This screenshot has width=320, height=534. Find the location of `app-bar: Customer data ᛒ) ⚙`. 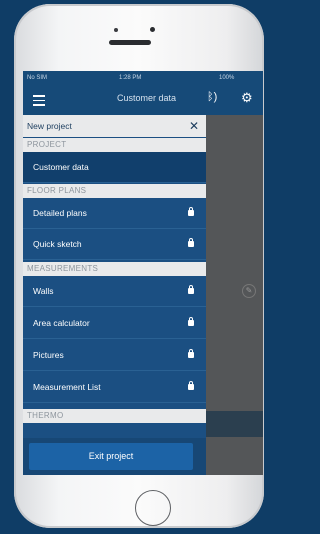

app-bar: Customer data ᛒ) ⚙ is located at coordinates (143, 100).